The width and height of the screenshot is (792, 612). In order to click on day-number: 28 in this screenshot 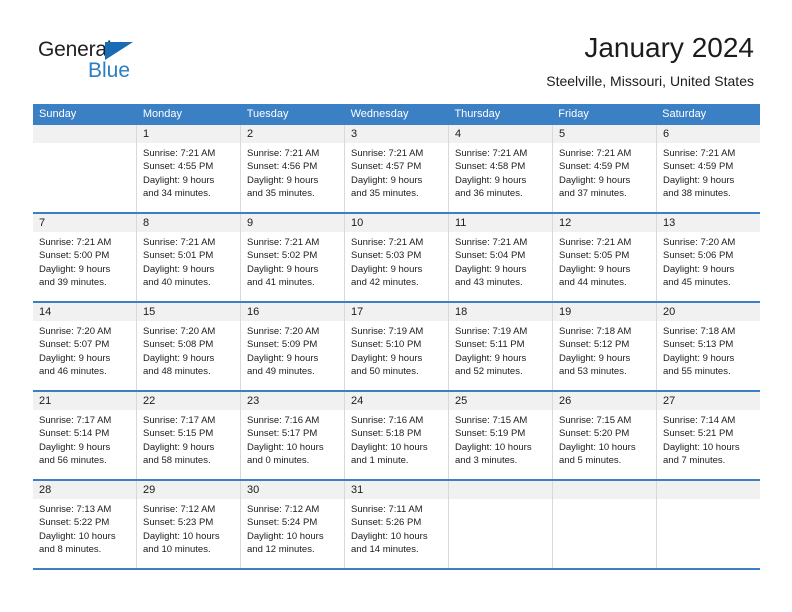, I will do `click(84, 490)`.